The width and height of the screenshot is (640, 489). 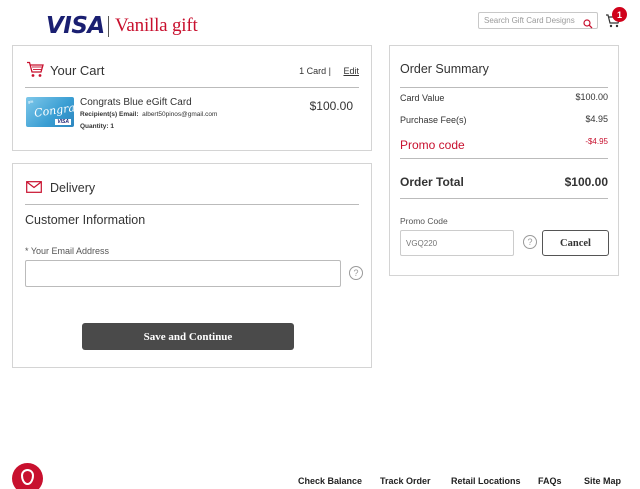 What do you see at coordinates (530, 20) in the screenshot?
I see `search-input` at bounding box center [530, 20].